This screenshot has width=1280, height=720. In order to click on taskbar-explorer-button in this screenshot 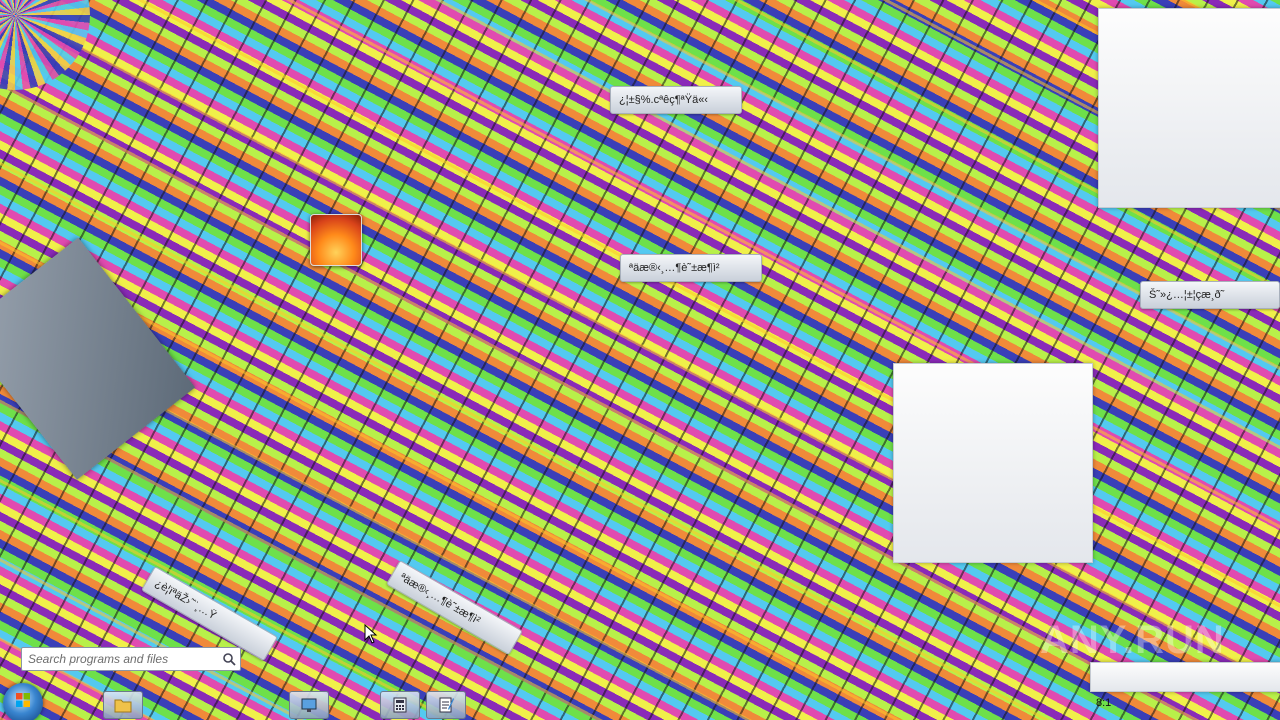, I will do `click(123, 705)`.